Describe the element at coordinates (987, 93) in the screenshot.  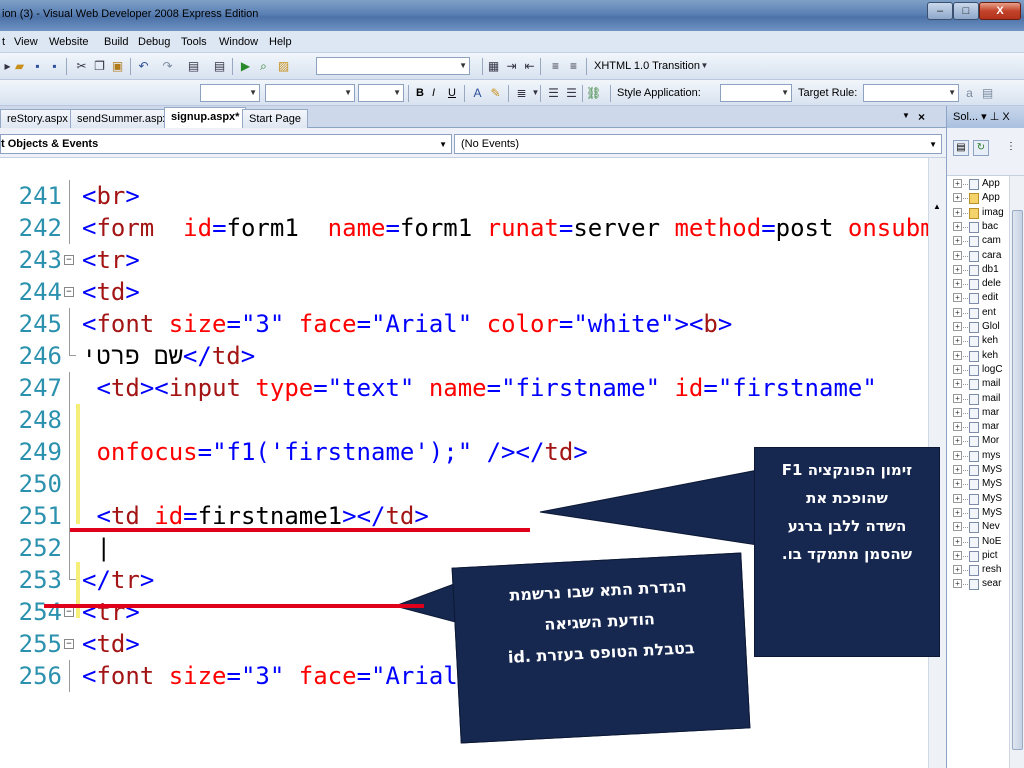
I see `new-style-icon: ▤` at that location.